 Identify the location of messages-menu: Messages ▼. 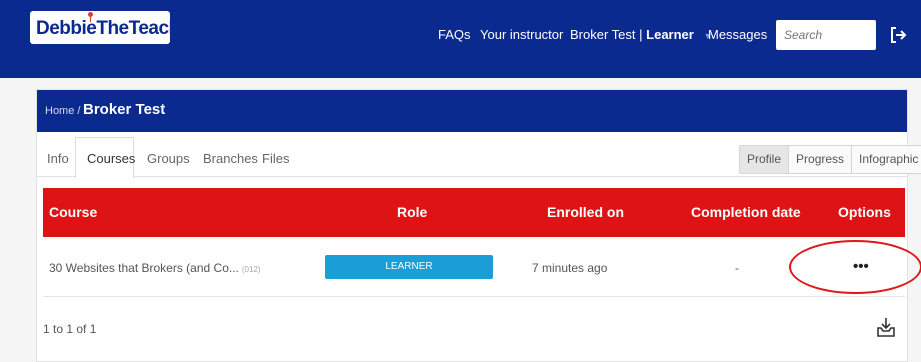
(747, 34).